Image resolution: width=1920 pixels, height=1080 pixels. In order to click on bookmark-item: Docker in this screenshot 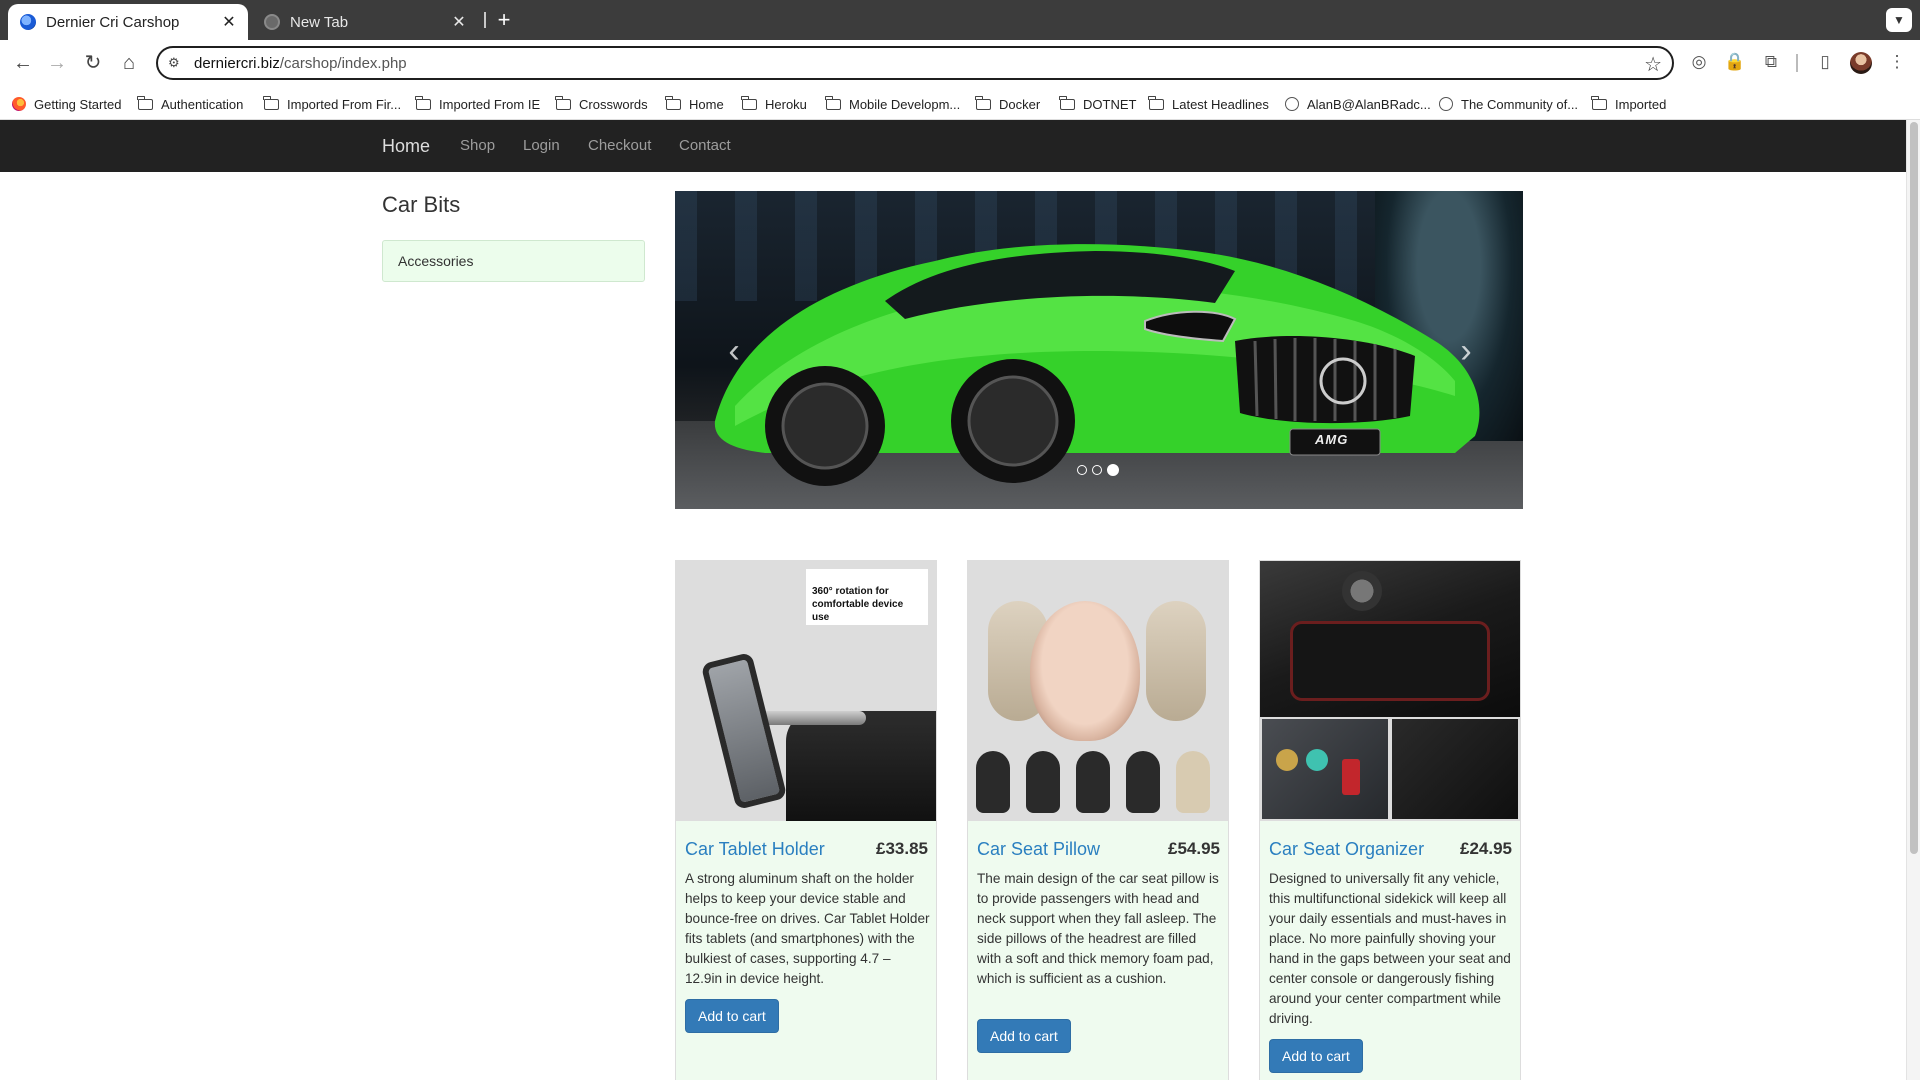, I will do `click(1008, 104)`.